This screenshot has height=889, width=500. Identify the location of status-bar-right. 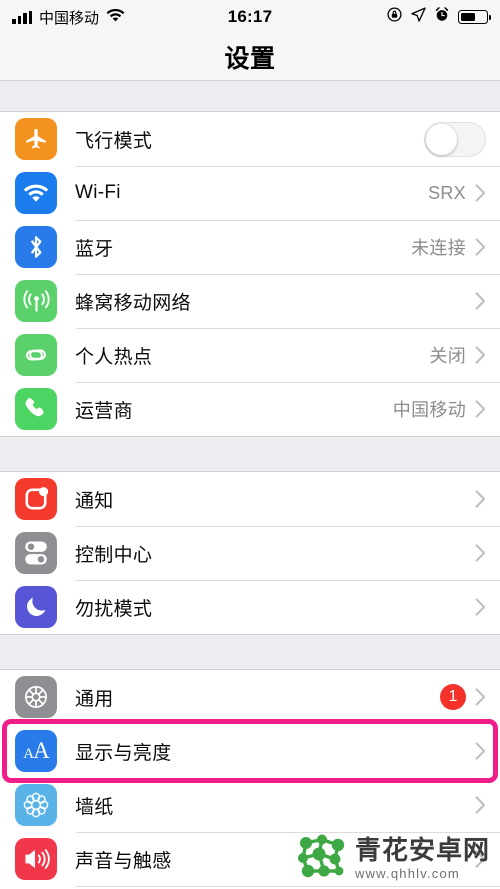
(439, 17).